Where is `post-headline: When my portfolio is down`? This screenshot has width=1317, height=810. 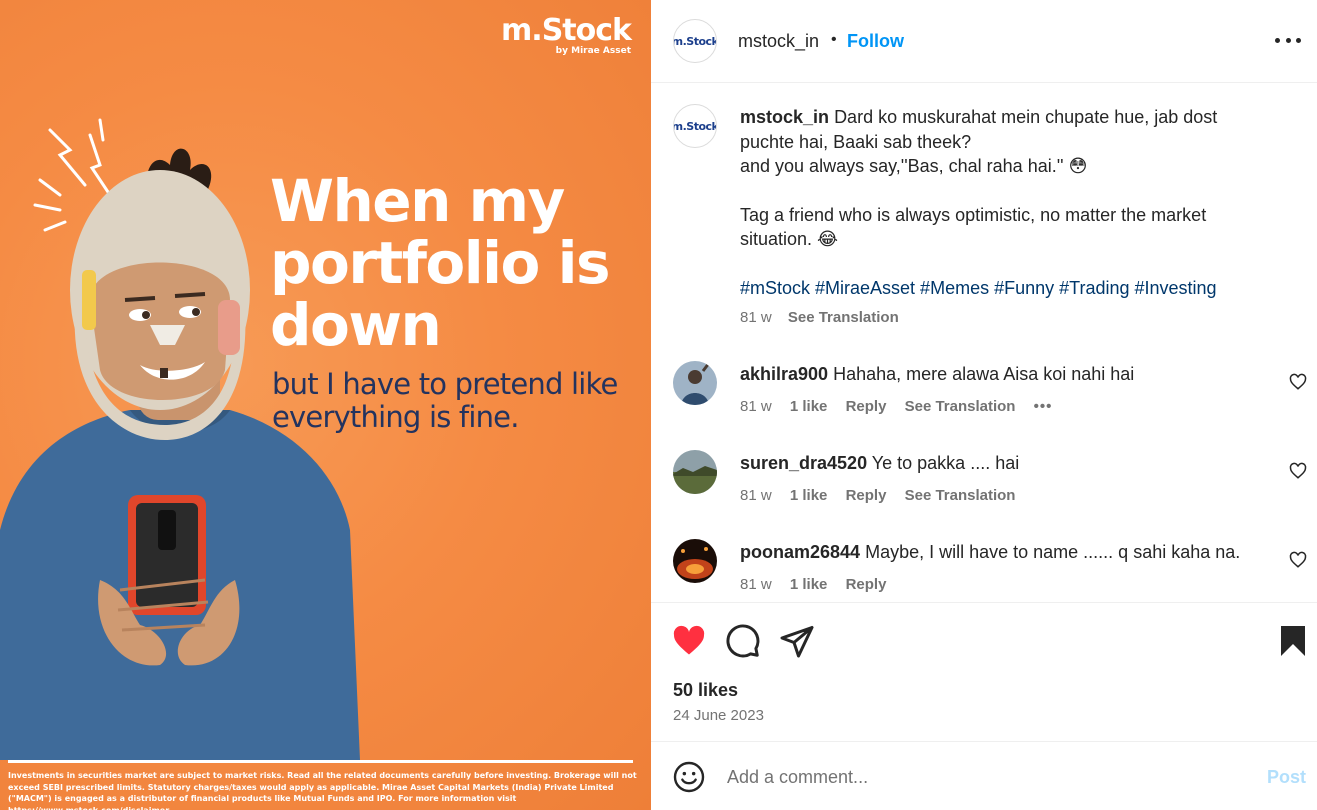 post-headline: When my portfolio is down is located at coordinates (440, 263).